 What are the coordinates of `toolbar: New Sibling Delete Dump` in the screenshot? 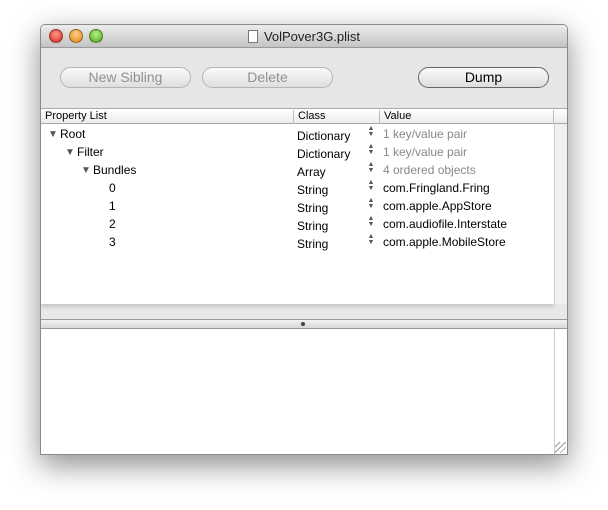 It's located at (304, 78).